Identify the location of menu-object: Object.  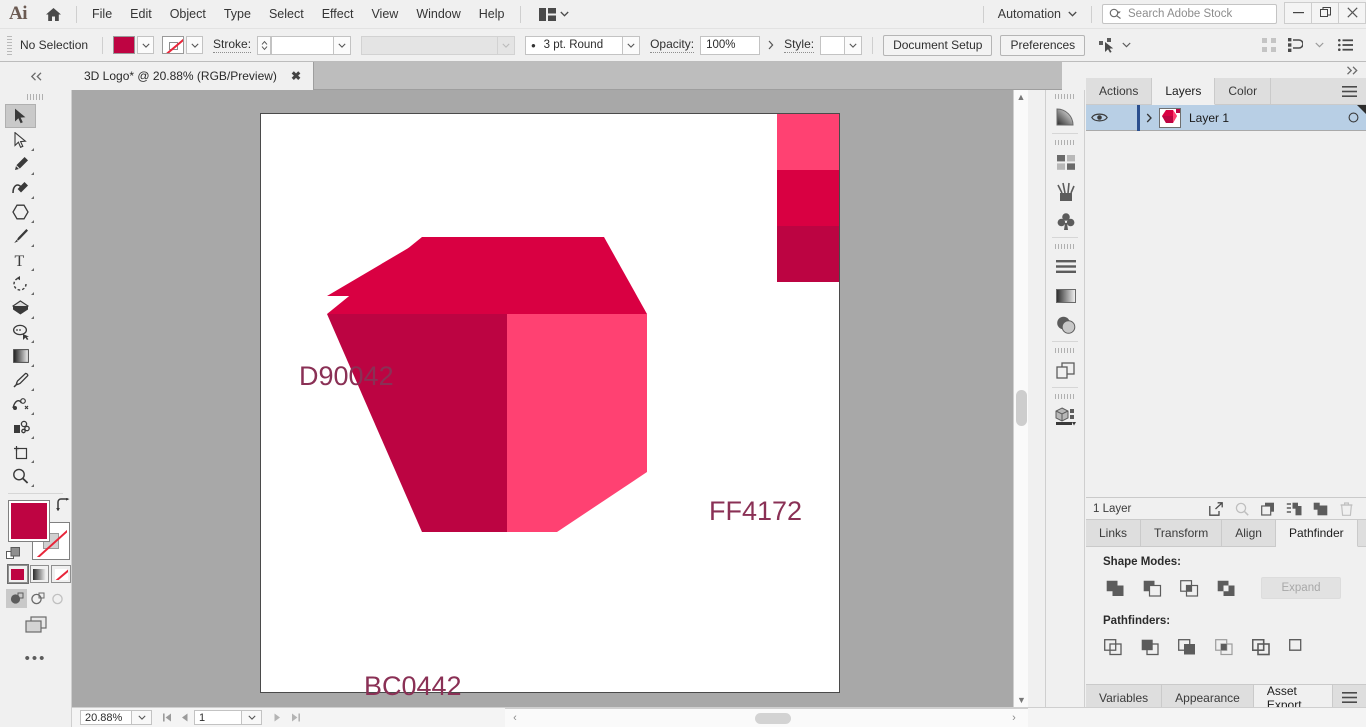
(188, 14).